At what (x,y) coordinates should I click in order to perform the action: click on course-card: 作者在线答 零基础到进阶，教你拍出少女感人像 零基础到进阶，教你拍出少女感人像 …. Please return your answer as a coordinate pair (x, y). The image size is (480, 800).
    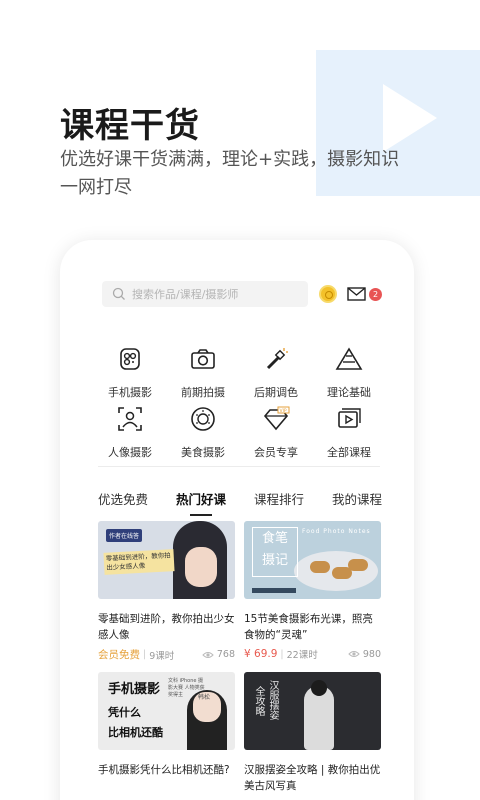
    Looking at the image, I should click on (166, 591).